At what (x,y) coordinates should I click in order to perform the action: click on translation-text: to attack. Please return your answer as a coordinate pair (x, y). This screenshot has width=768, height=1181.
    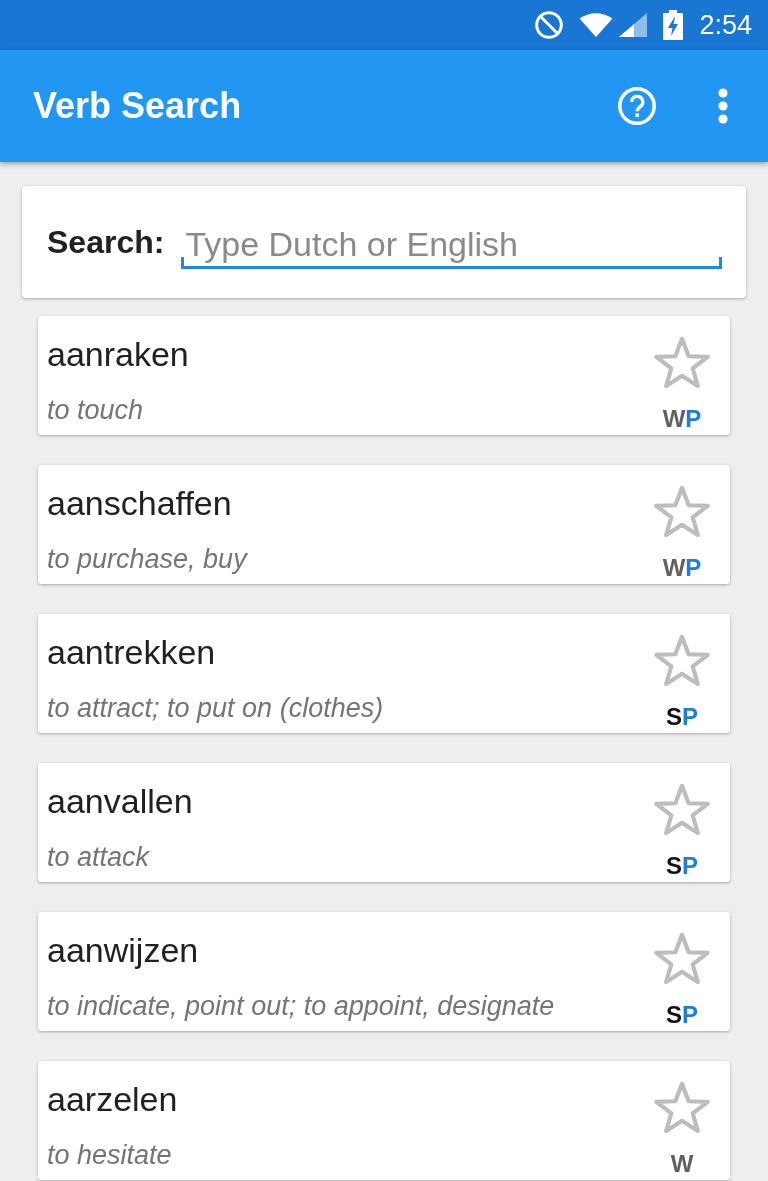
    Looking at the image, I should click on (99, 857).